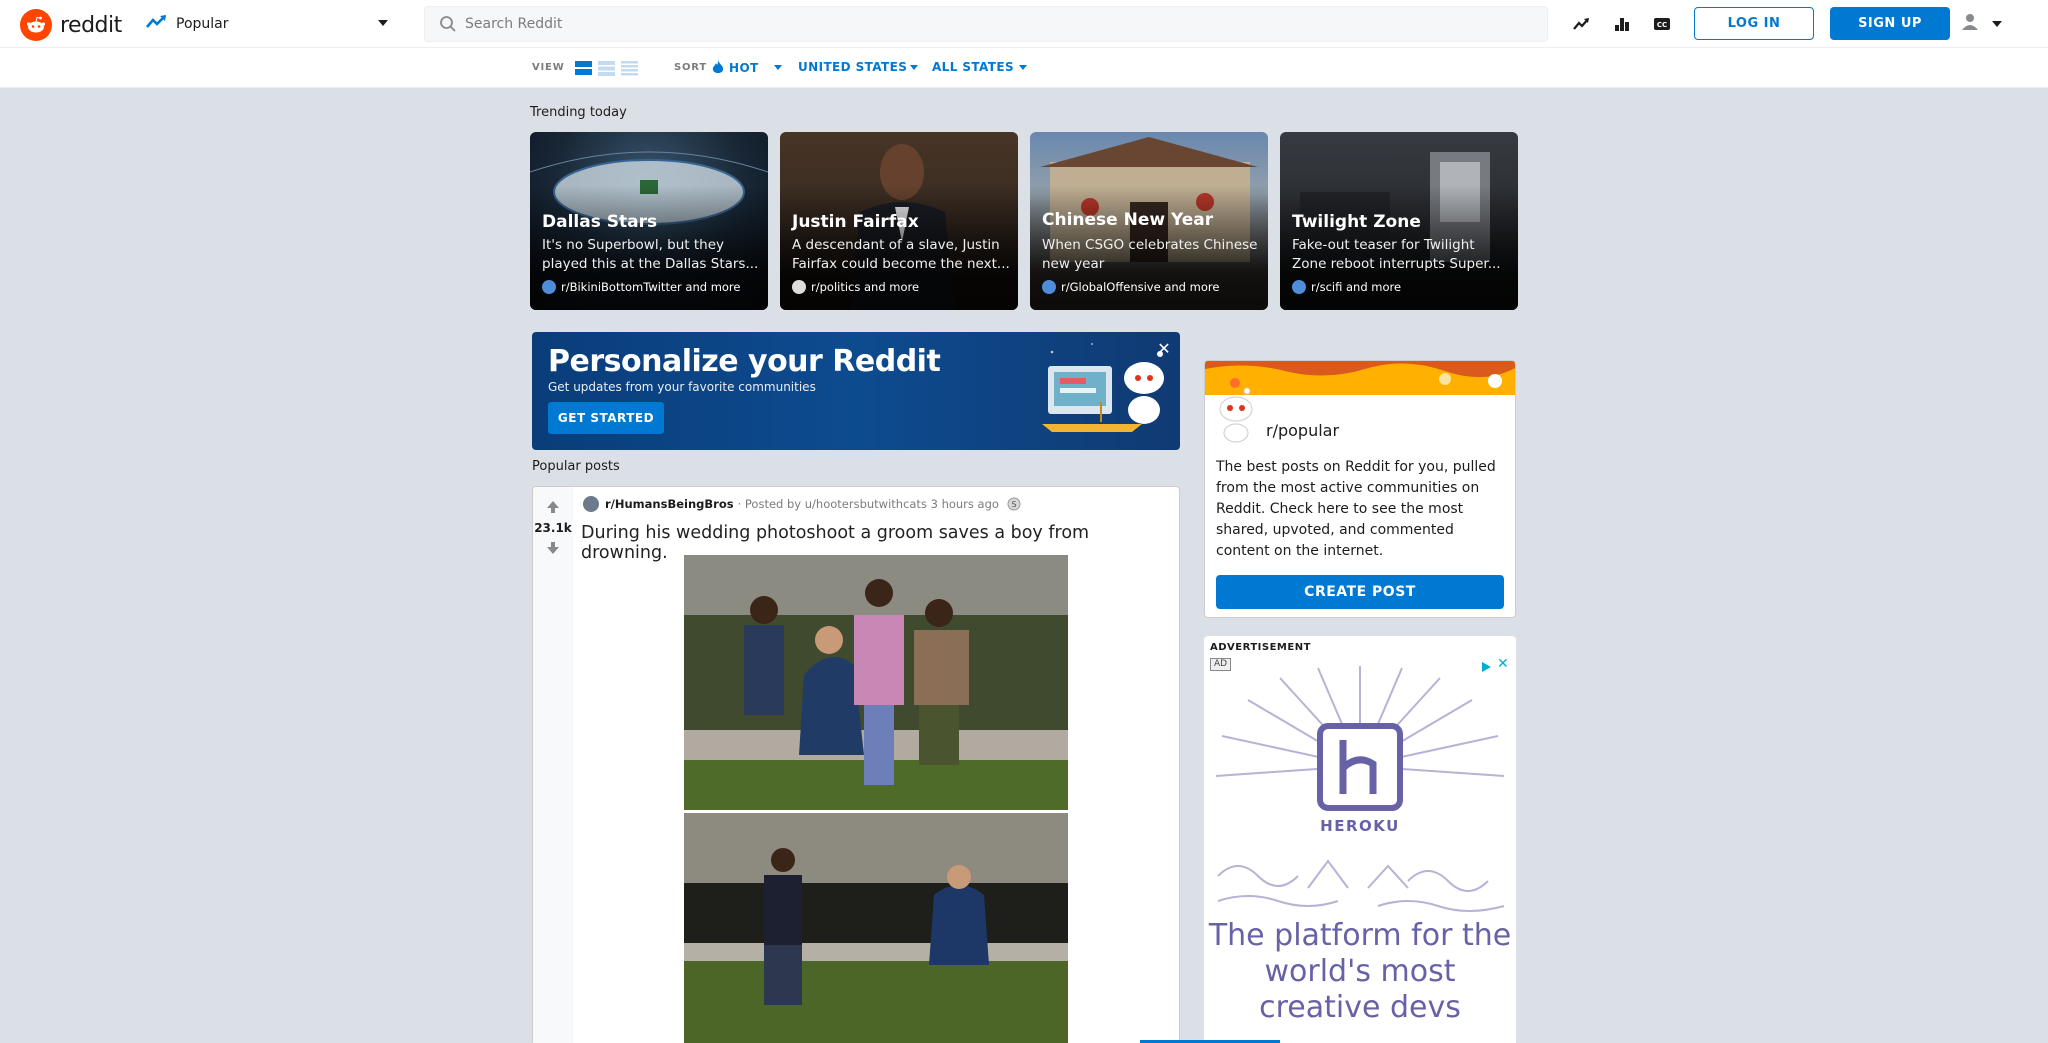 This screenshot has width=2048, height=1043. I want to click on ad-label: ADVERTISEMENT, so click(1260, 647).